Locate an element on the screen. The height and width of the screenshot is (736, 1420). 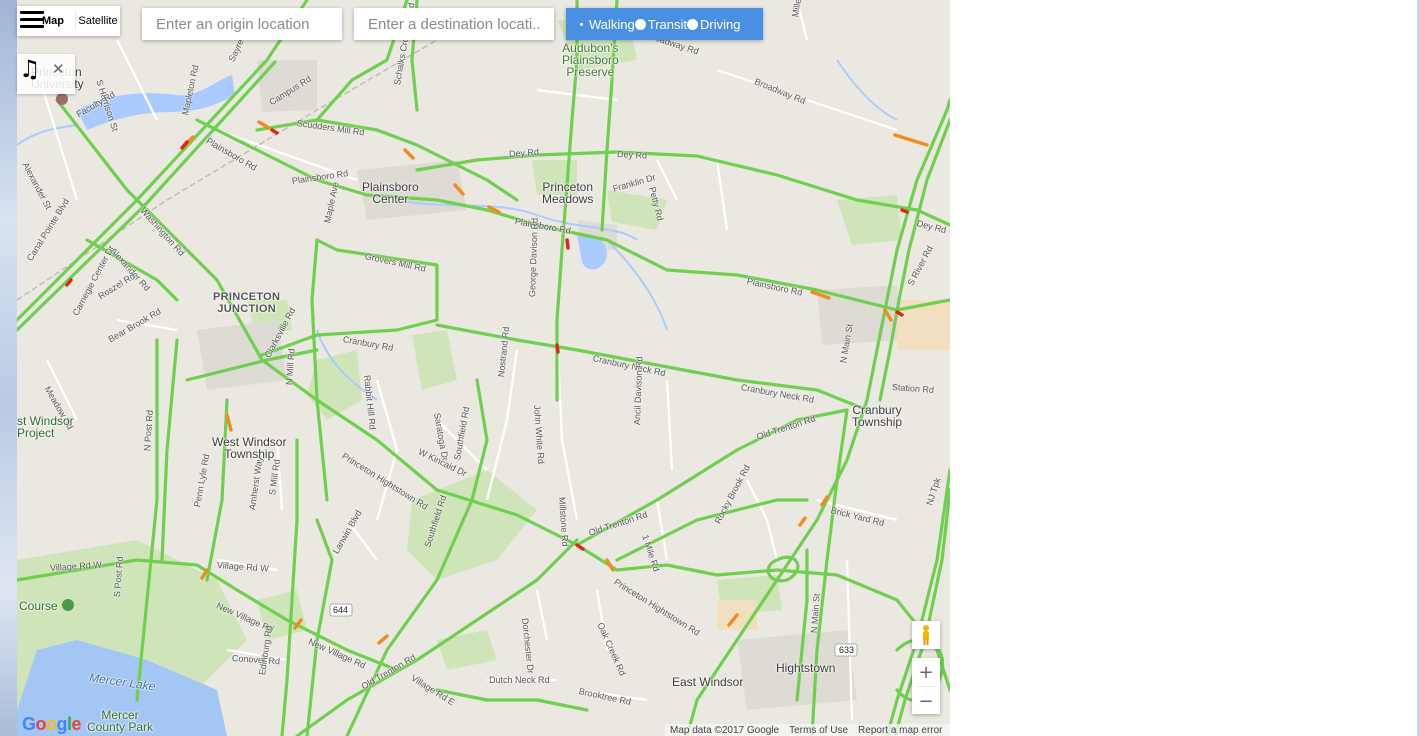
walking-label: Walking is located at coordinates (612, 24).